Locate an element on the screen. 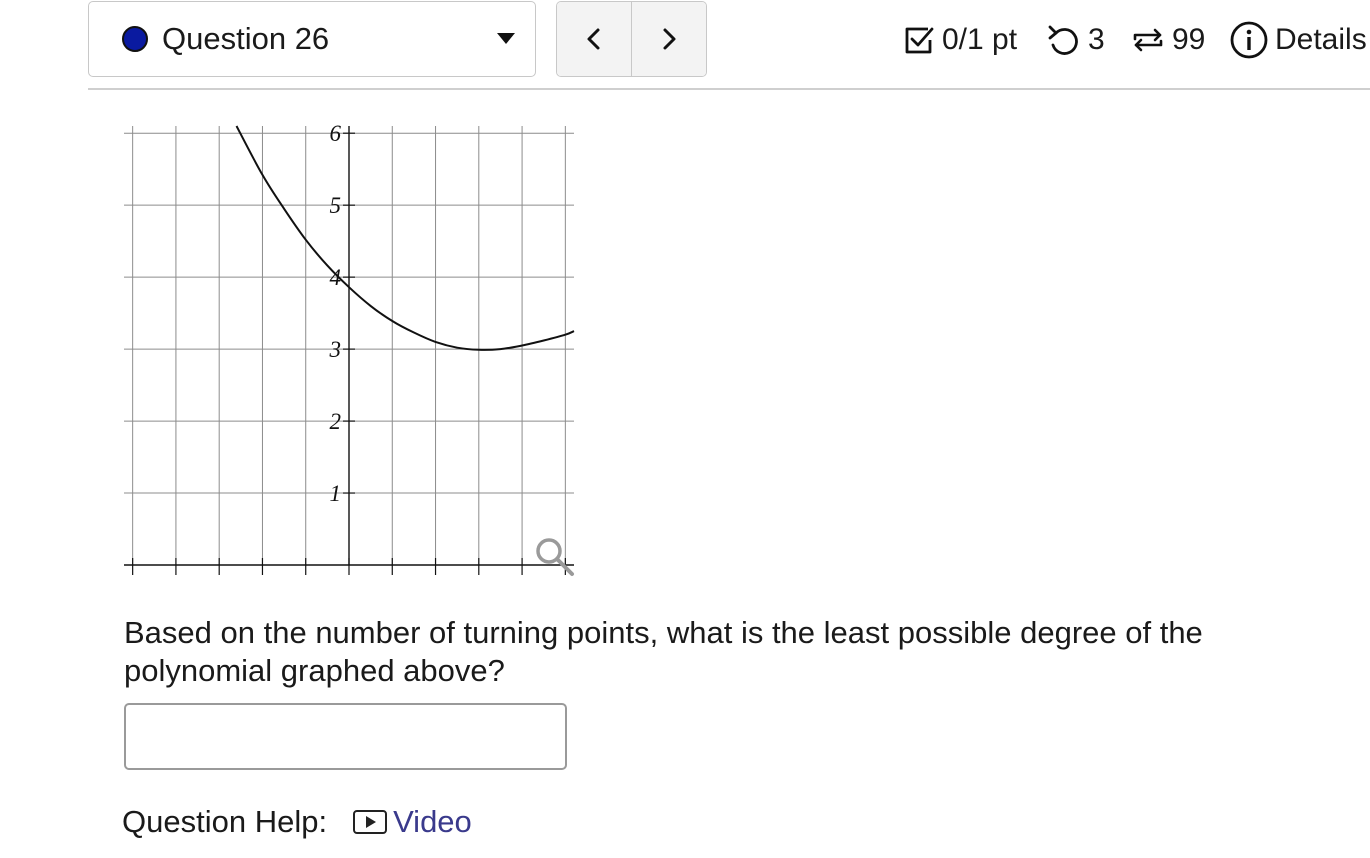  graph-curve is located at coordinates (405, 238).